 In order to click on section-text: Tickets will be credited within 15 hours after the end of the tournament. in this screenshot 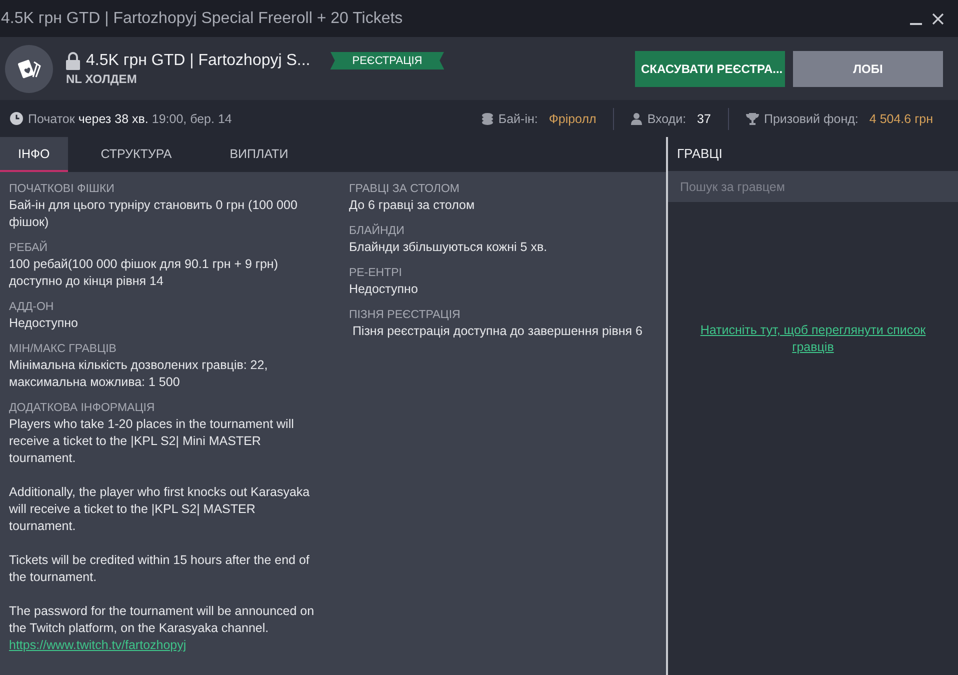, I will do `click(159, 569)`.